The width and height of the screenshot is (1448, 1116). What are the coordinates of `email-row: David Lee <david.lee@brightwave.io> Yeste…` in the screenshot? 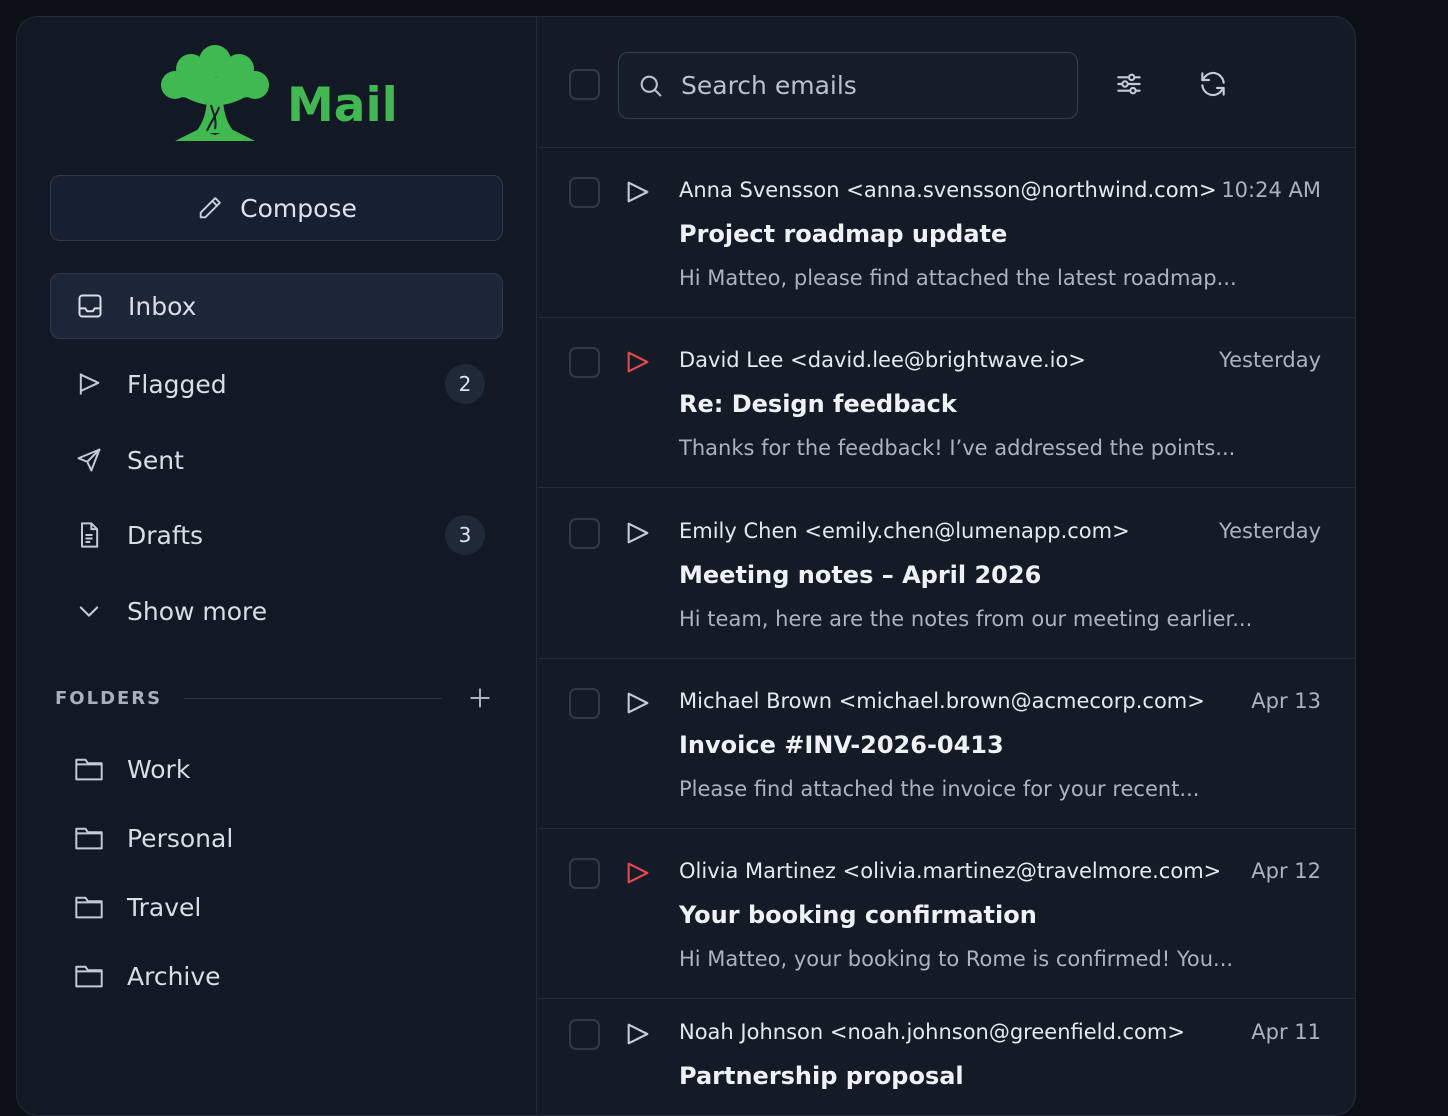 It's located at (946, 403).